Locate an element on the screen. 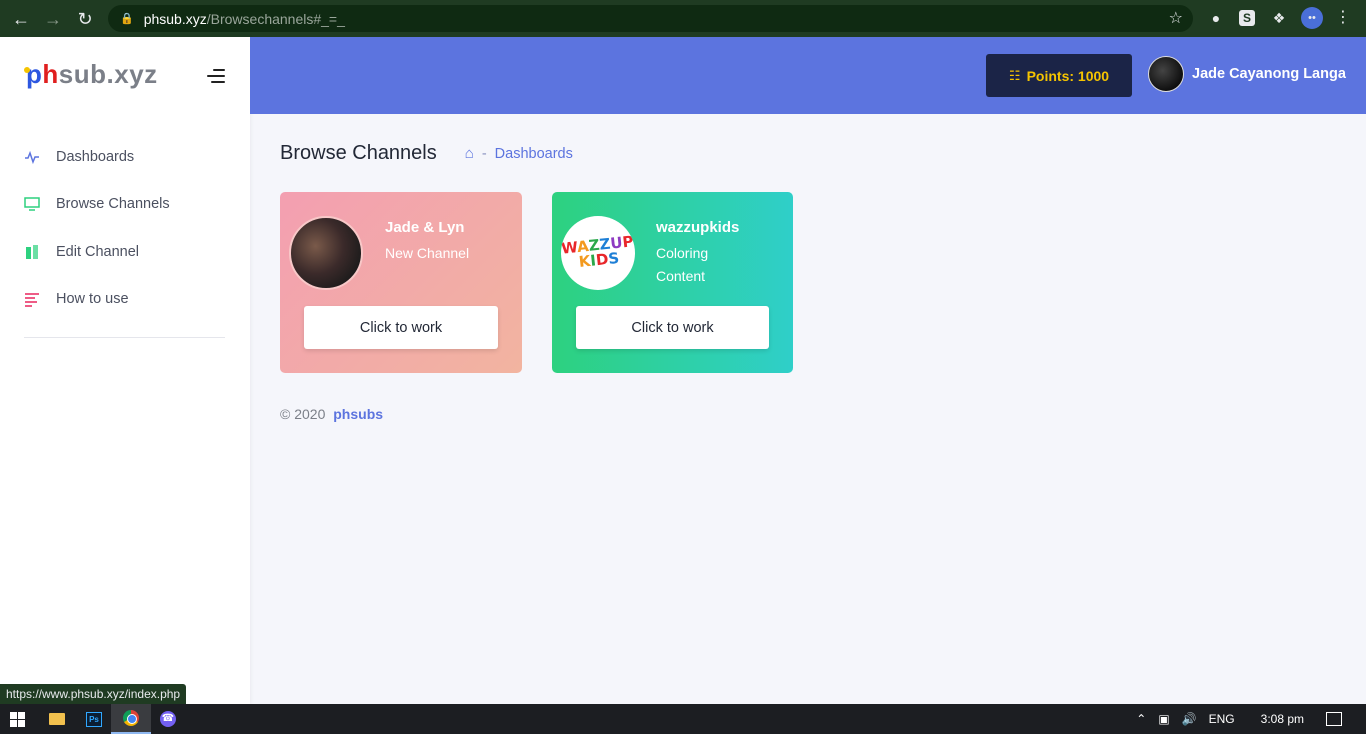  os-taskbar: Ps ☎ ⌃ ▣ 🔊 ENG 3:08 pm is located at coordinates (683, 719).